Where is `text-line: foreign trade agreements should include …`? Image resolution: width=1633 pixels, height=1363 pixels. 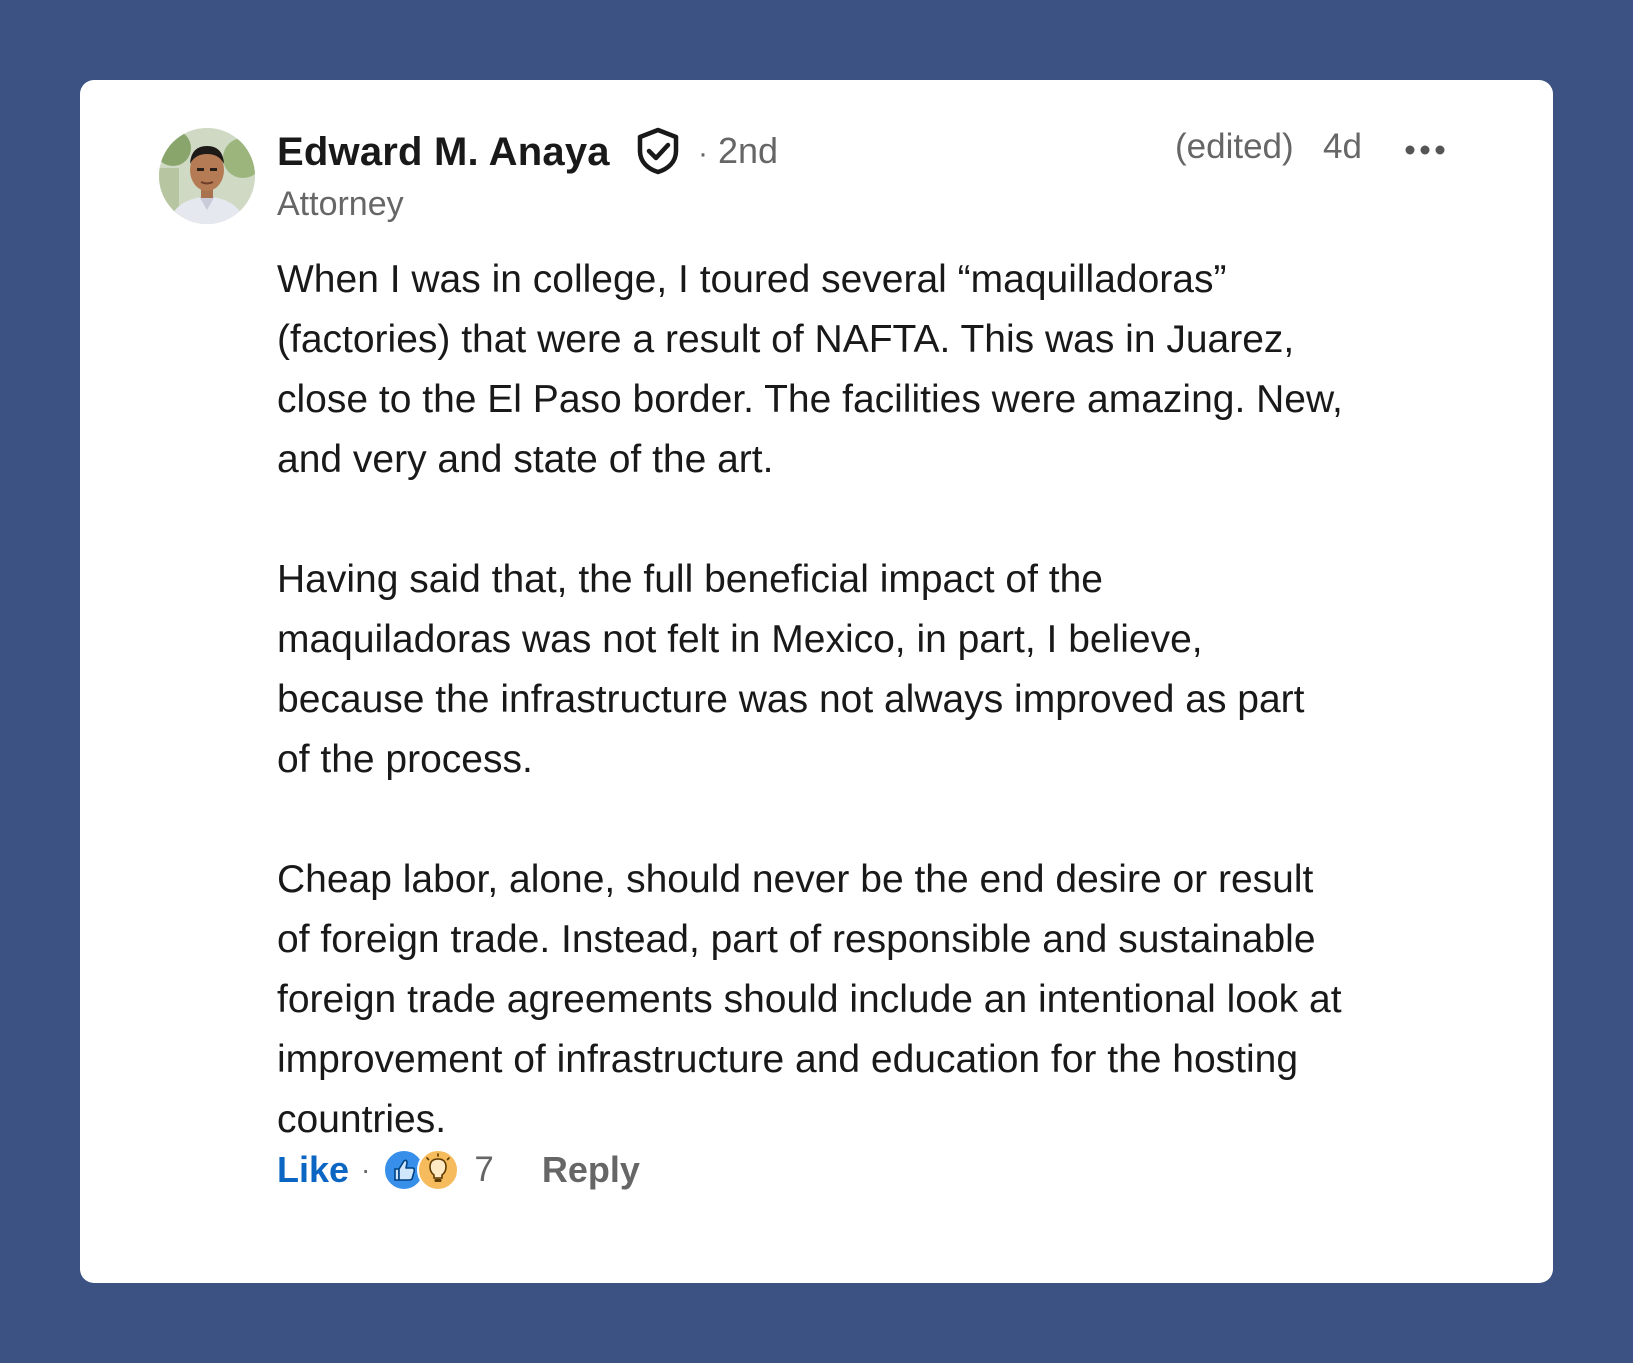 text-line: foreign trade agreements should include … is located at coordinates (809, 999).